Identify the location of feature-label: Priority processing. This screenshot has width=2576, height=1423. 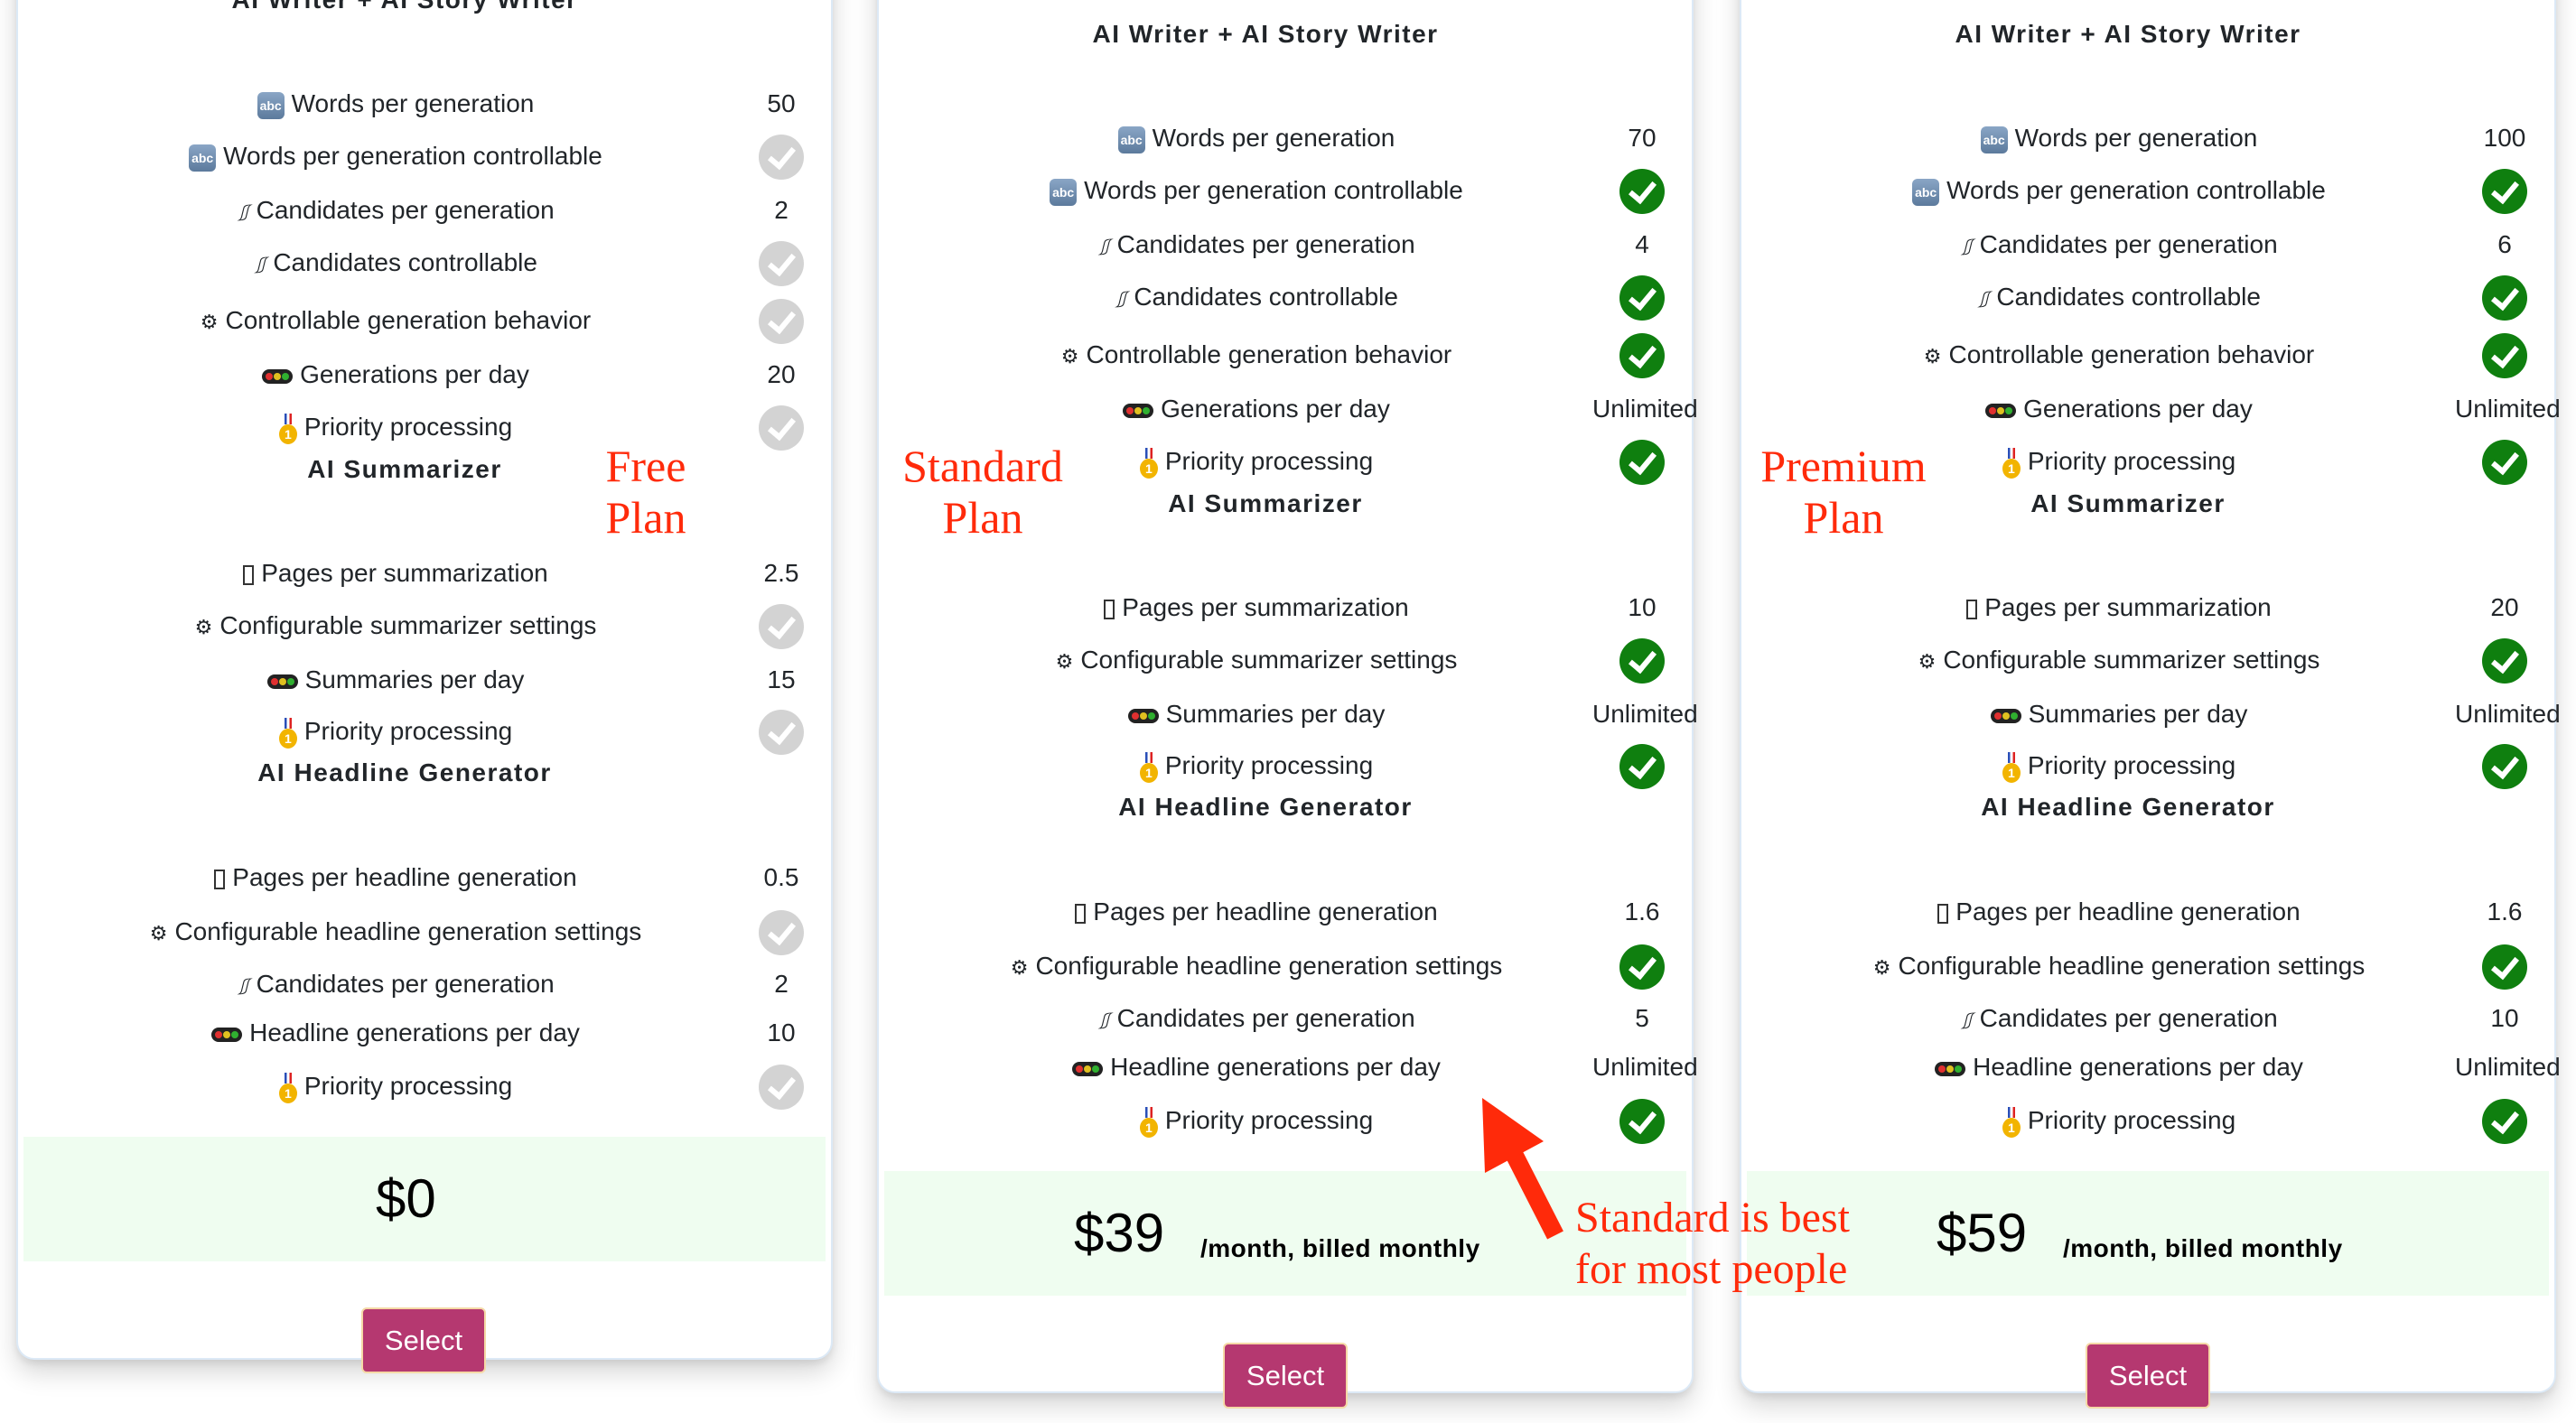
(395, 1086).